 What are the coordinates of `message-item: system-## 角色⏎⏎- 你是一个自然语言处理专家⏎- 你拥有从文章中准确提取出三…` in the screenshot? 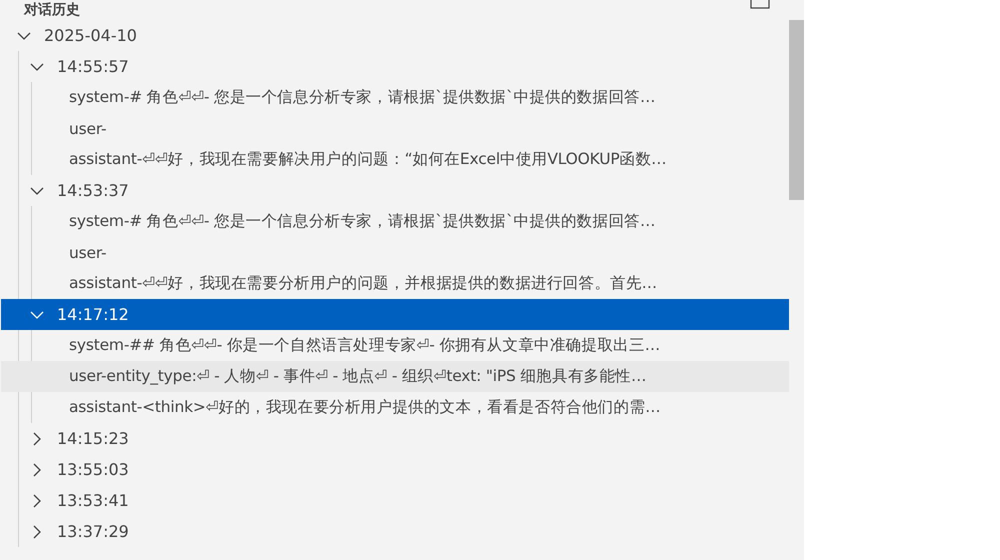 It's located at (395, 345).